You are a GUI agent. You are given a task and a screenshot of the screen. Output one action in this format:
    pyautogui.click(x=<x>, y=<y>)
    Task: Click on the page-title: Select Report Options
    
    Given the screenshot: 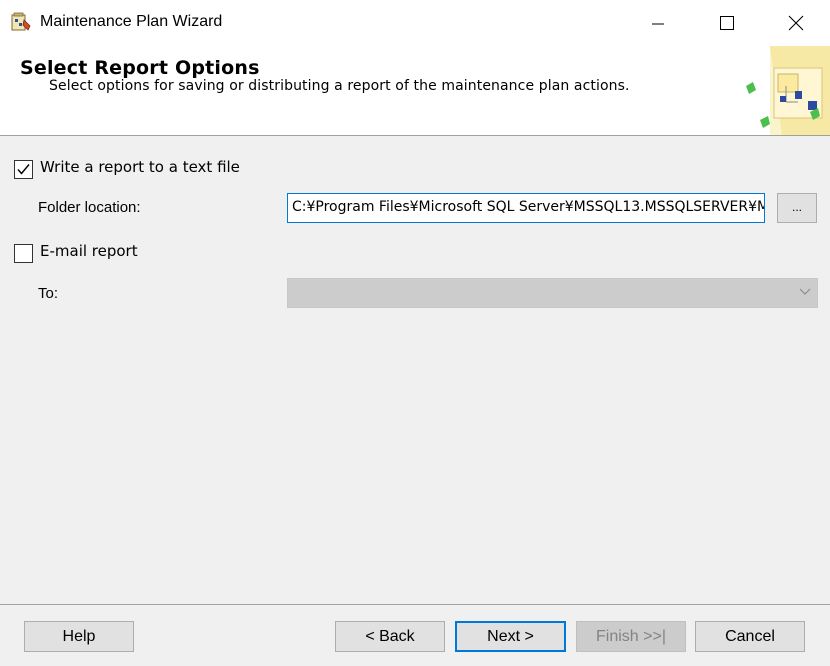 What is the action you would take?
    pyautogui.click(x=140, y=68)
    